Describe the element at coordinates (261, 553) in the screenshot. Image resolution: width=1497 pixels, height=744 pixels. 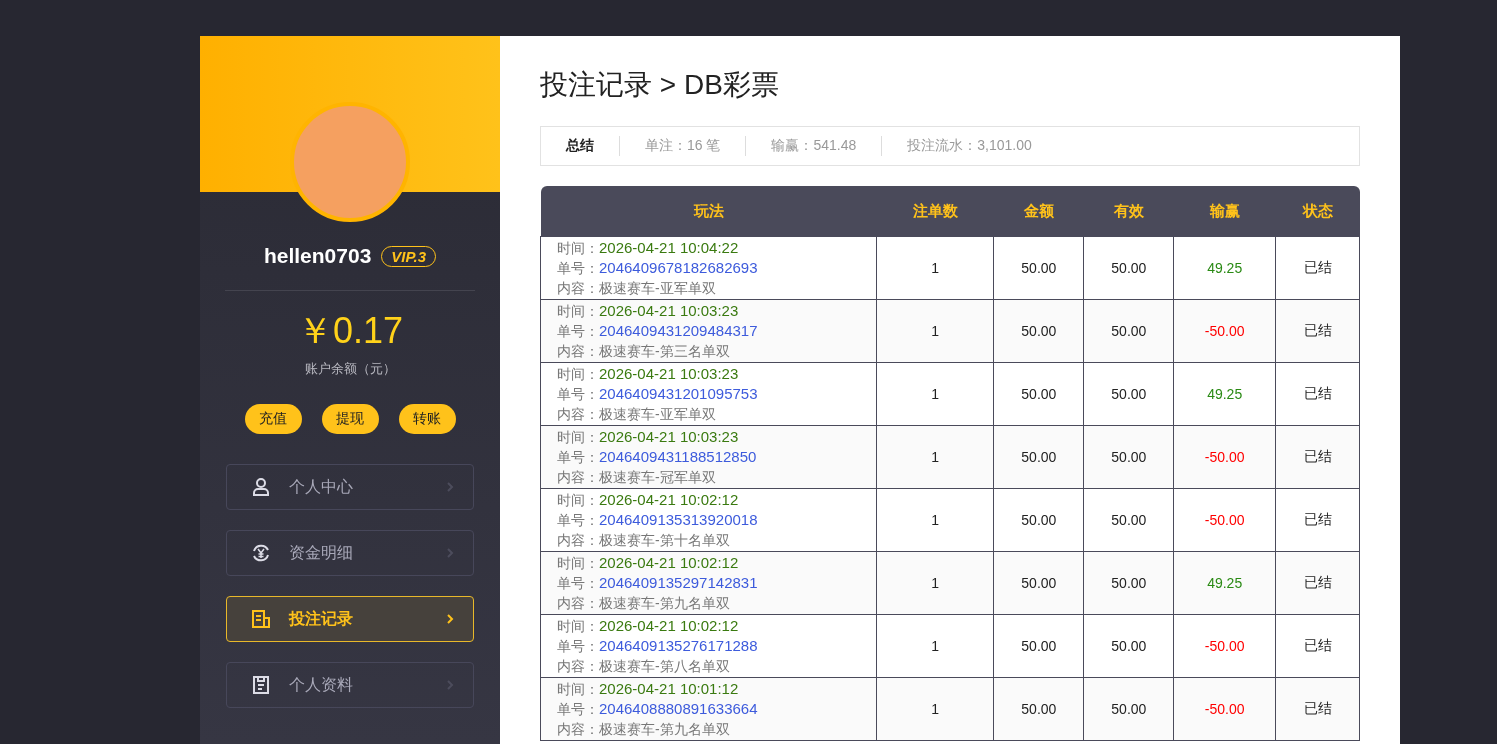
I see `yen-cycle-icon` at that location.